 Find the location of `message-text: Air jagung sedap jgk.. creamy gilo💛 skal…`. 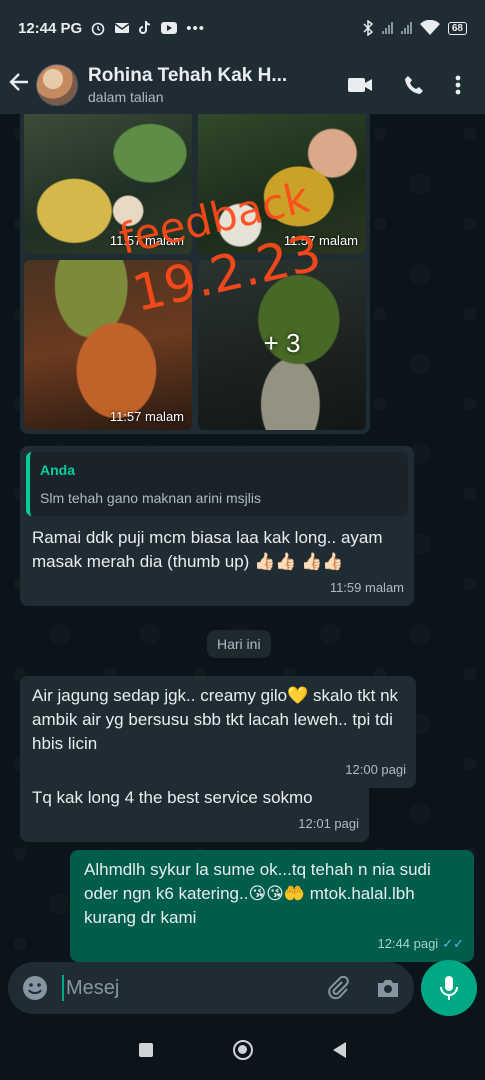

message-text: Air jagung sedap jgk.. creamy gilo💛 skal… is located at coordinates (215, 719).